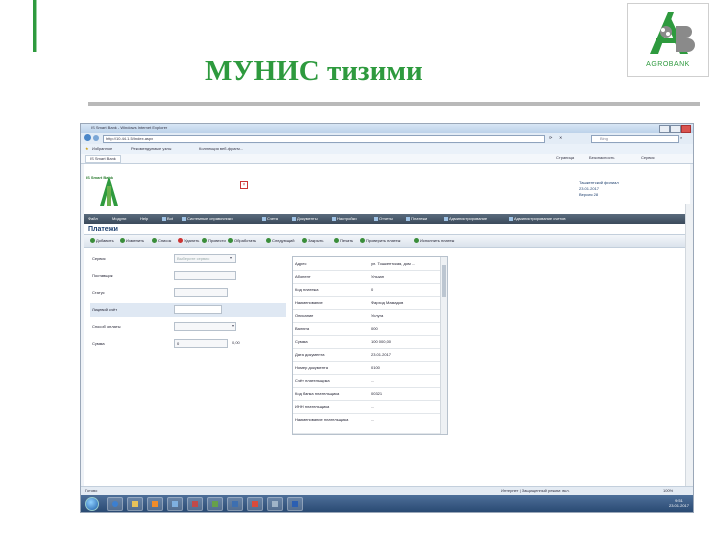 This screenshot has width=720, height=540. I want to click on page-scrollbar, so click(689, 358).